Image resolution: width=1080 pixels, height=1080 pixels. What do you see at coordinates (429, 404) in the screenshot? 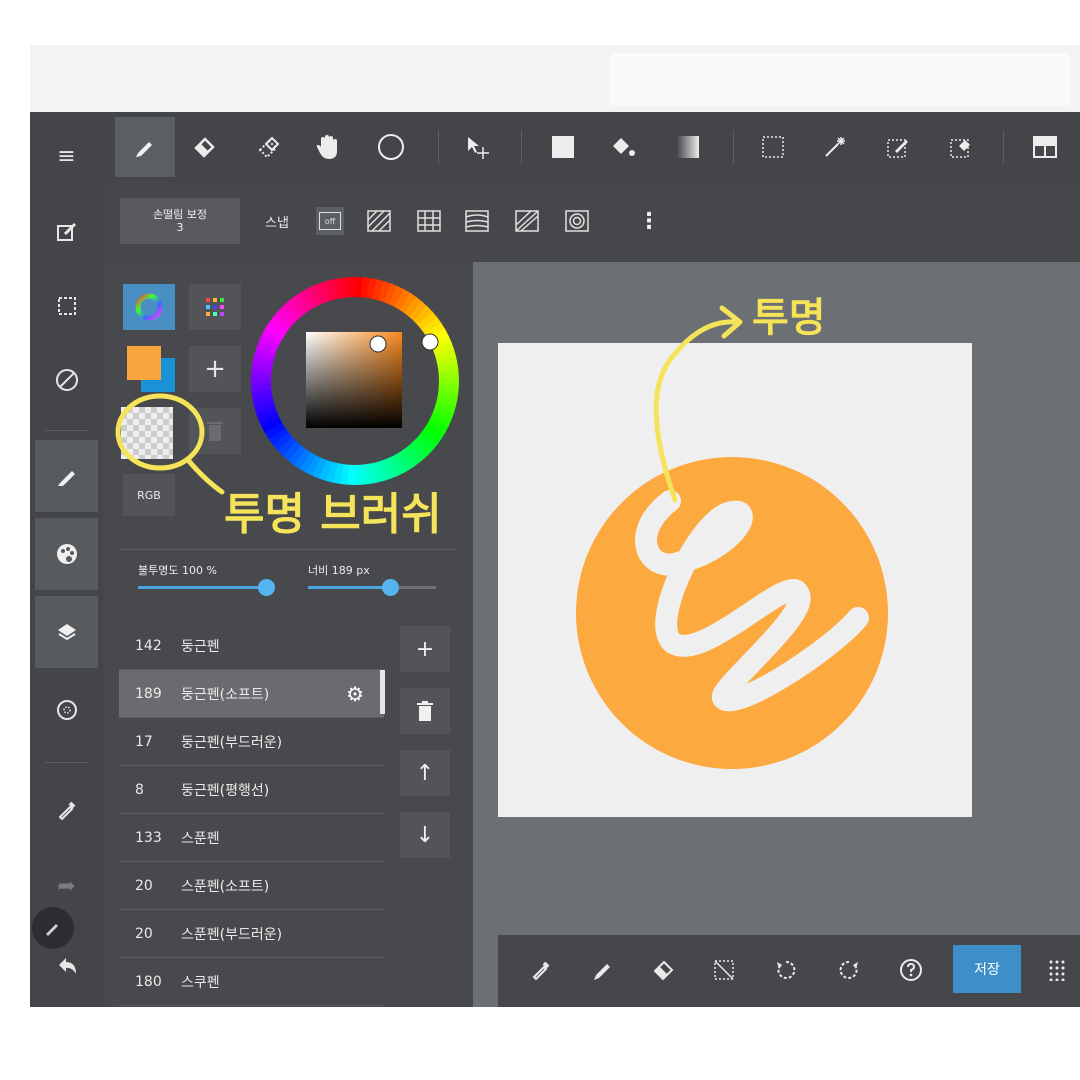
I see `annotation-overlay` at bounding box center [429, 404].